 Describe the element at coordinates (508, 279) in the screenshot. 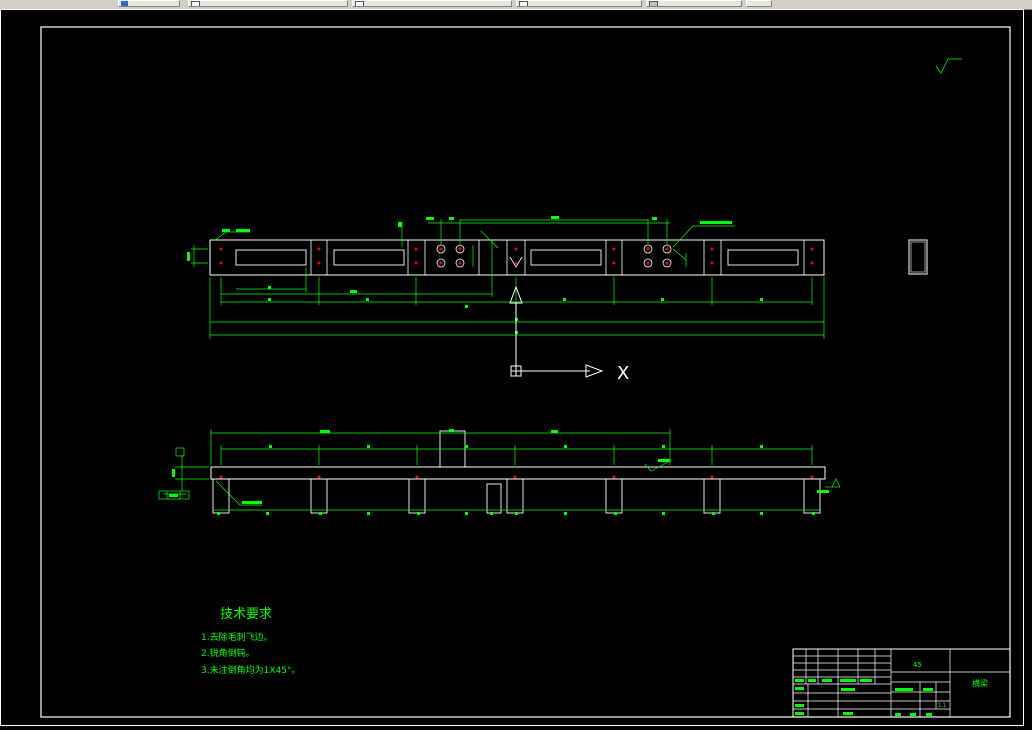

I see `top-dimensions` at that location.